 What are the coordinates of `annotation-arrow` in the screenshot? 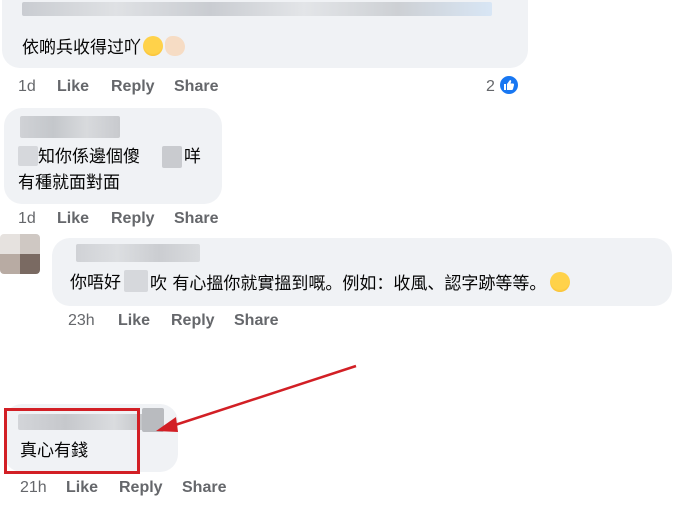 It's located at (256, 398).